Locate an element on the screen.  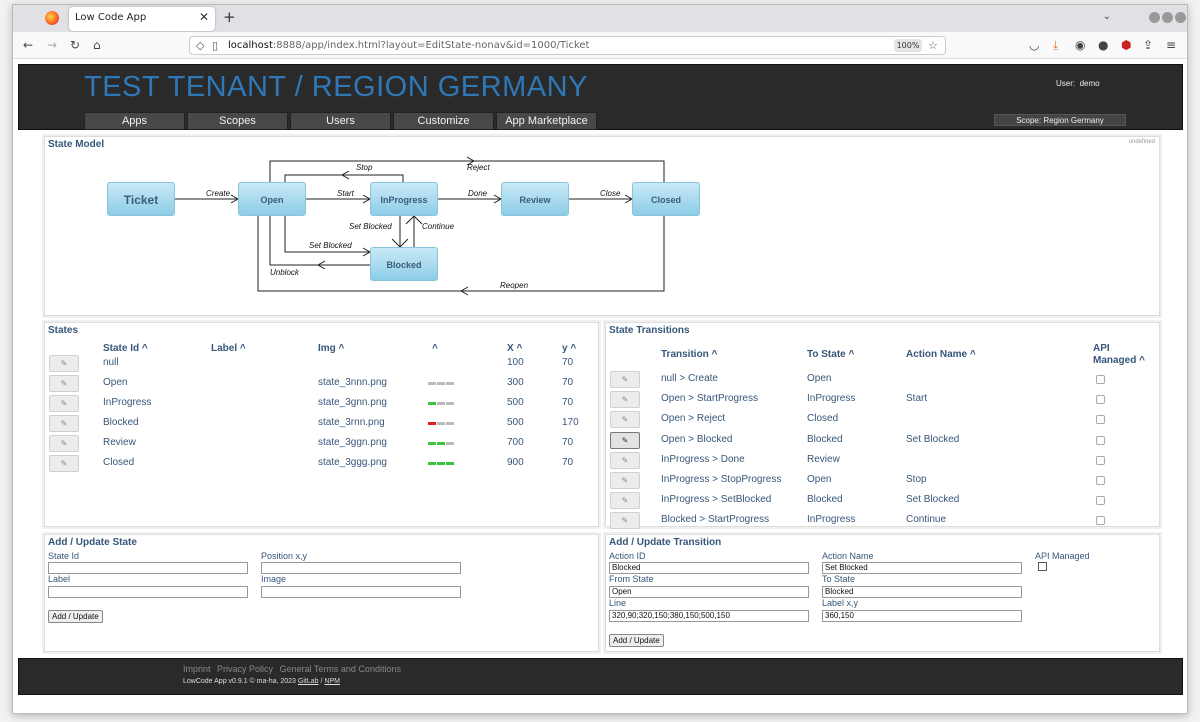
to-state-select: Blocked is located at coordinates (922, 592).